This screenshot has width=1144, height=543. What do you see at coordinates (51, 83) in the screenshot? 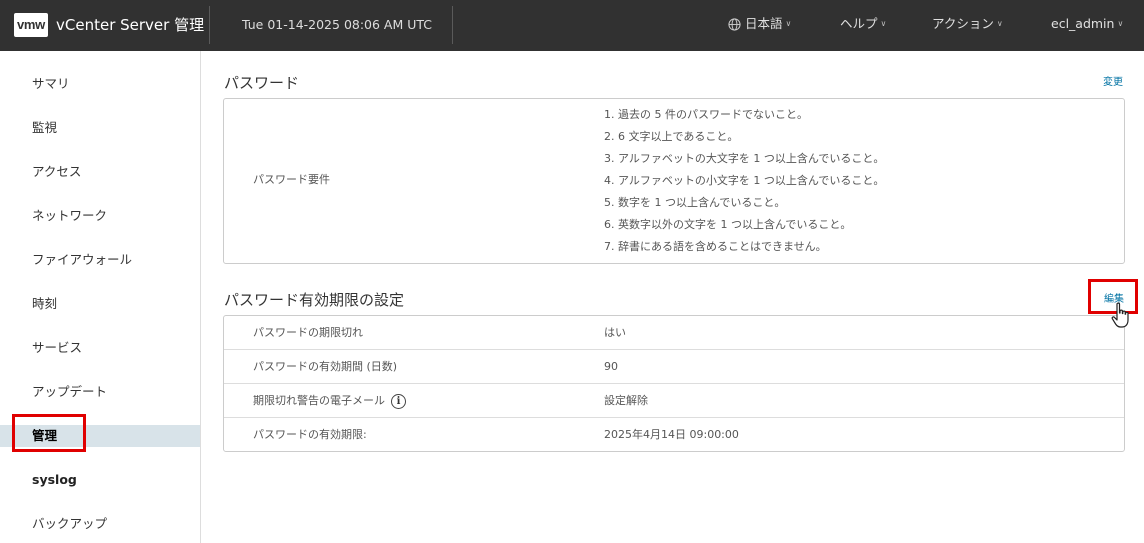
I see `sidebar-item-label: サマリ` at bounding box center [51, 83].